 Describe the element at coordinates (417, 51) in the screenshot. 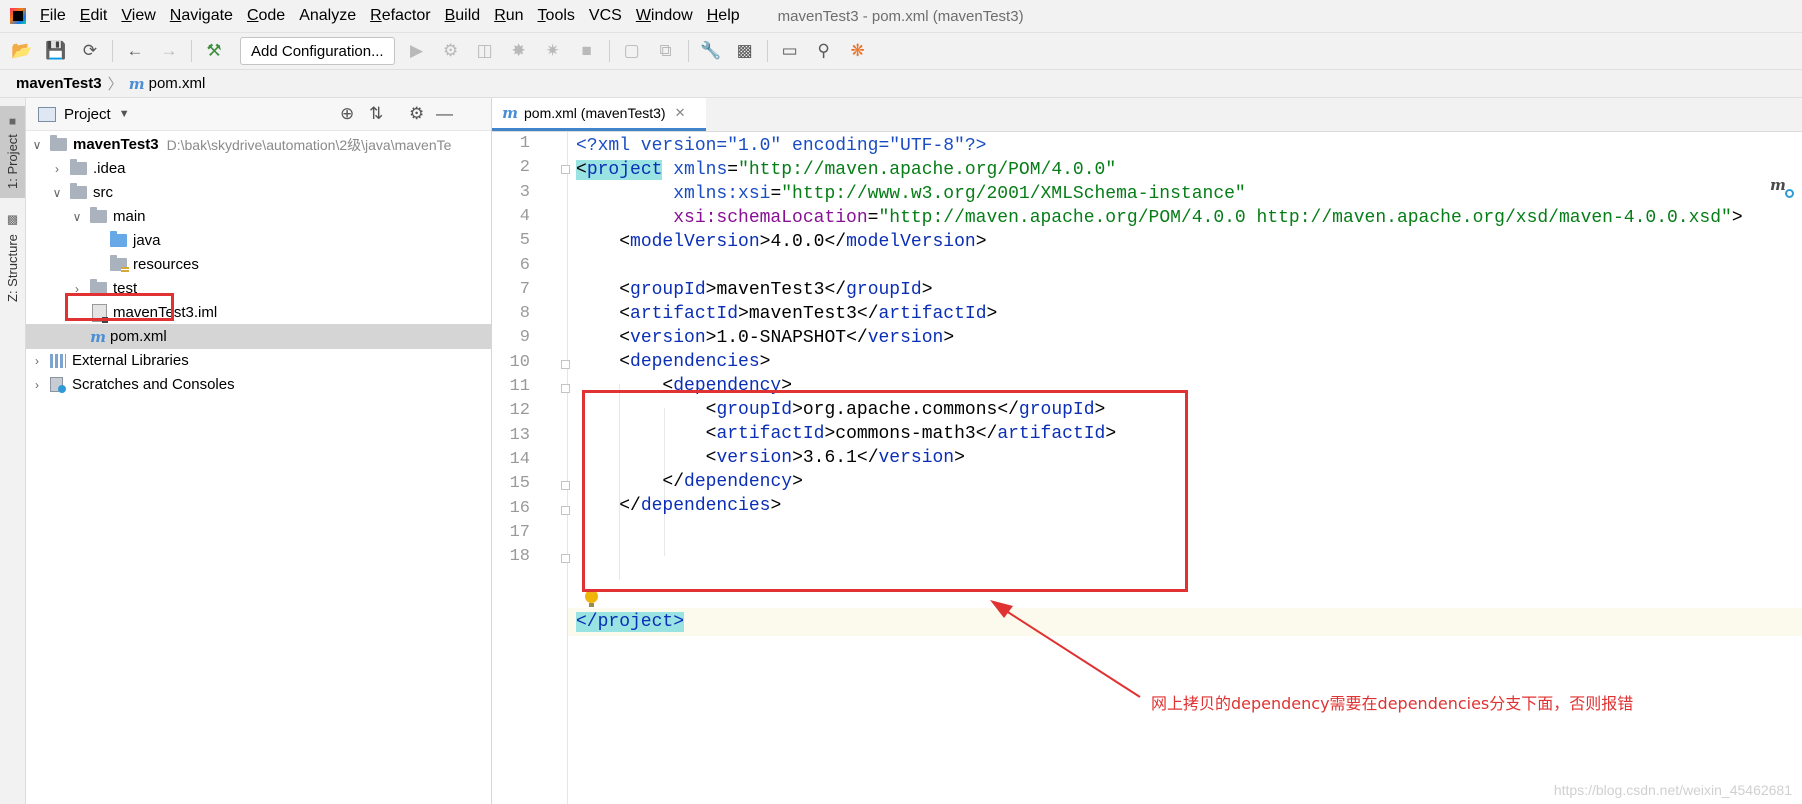

I see `run-icon: ▶` at that location.